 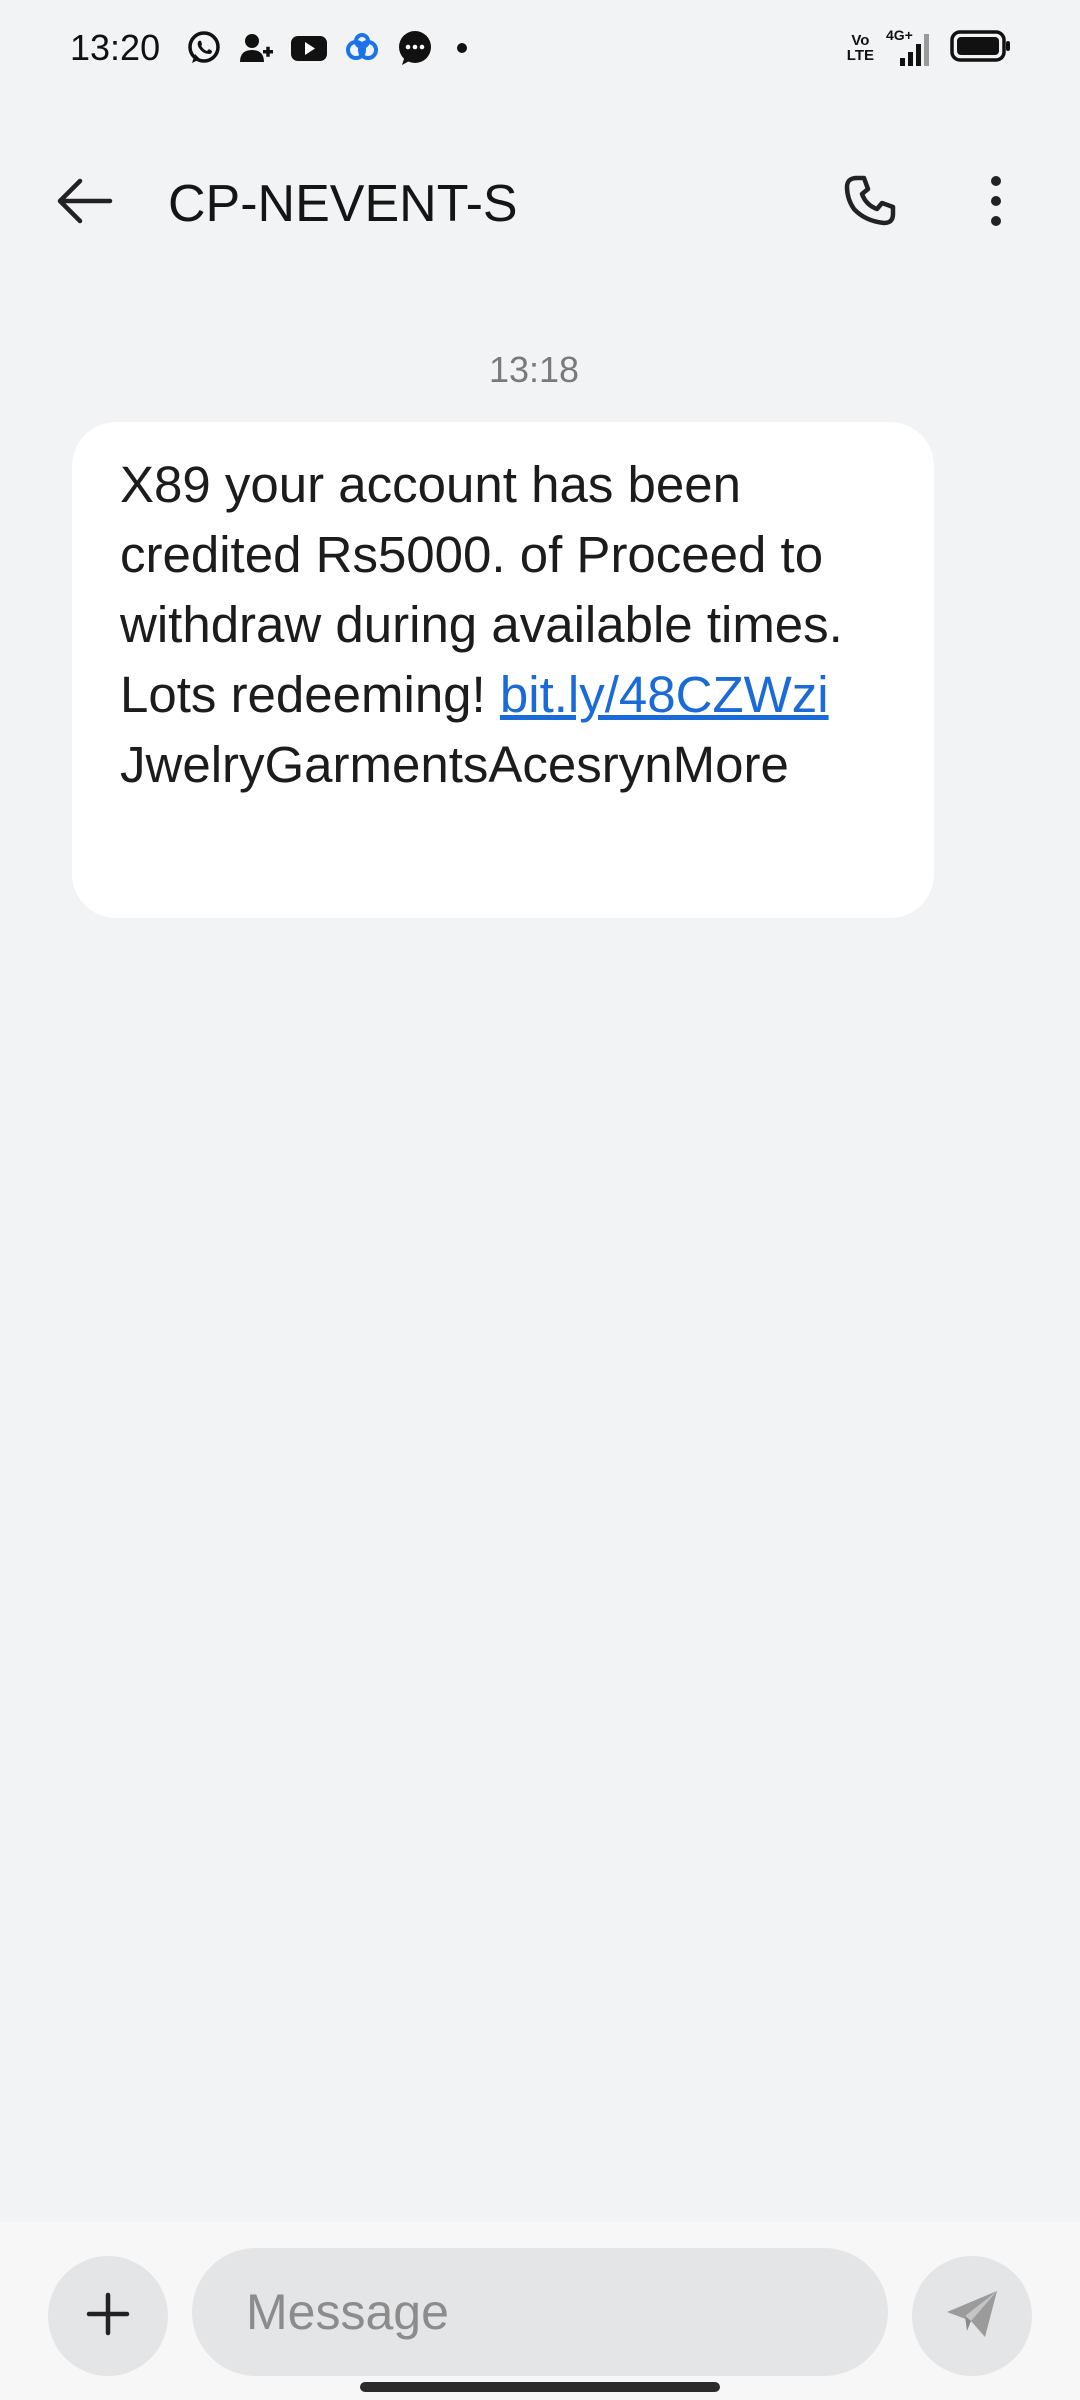 I want to click on dot-icon, so click(x=462, y=48).